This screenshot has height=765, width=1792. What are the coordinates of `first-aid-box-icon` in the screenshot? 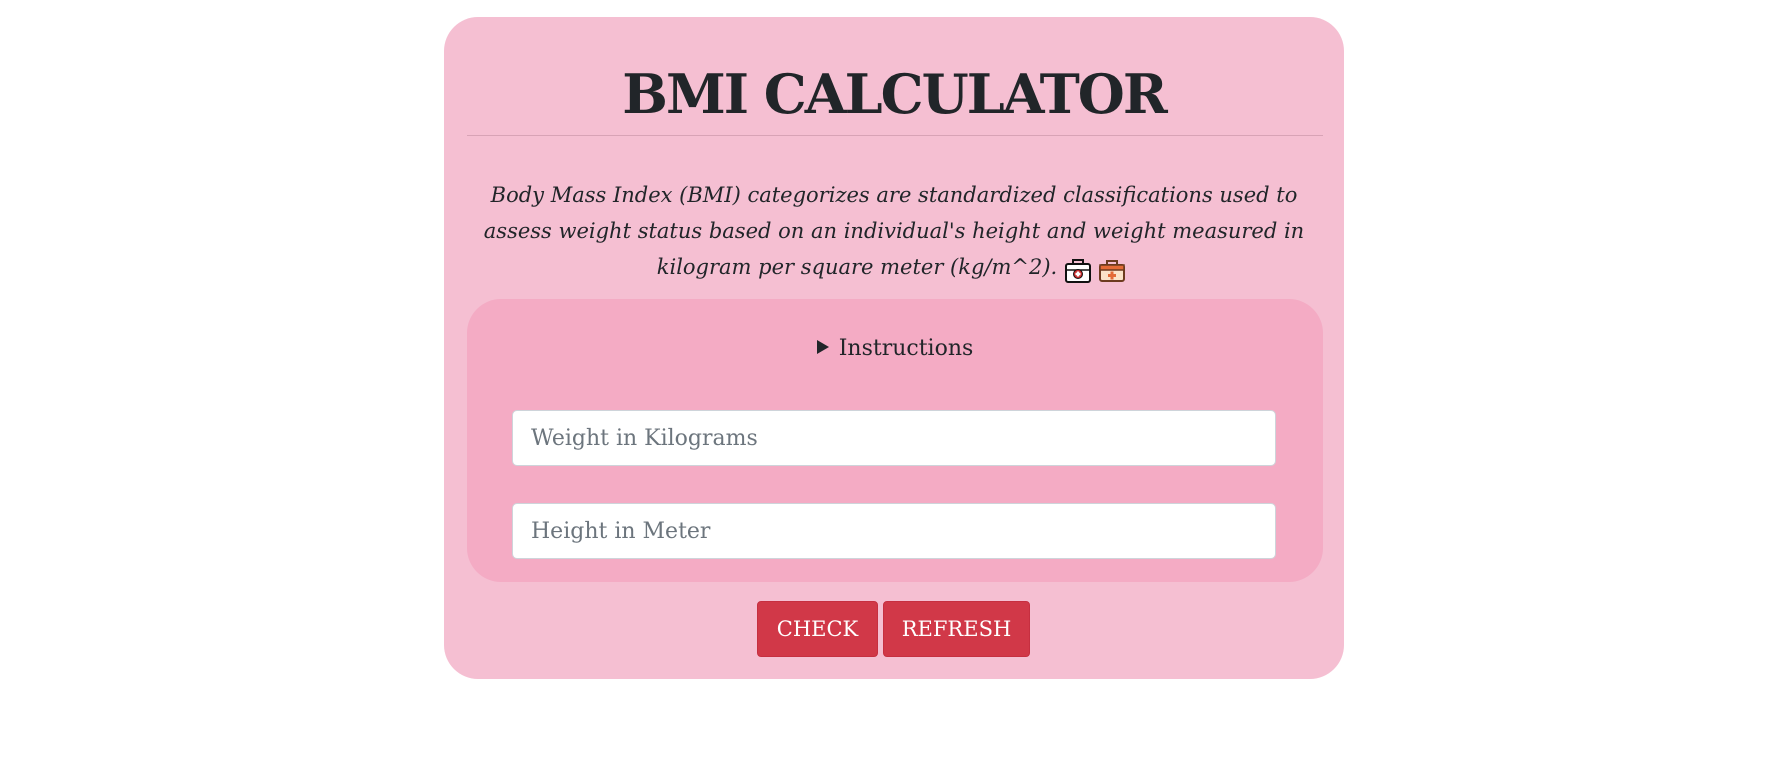 It's located at (1112, 271).